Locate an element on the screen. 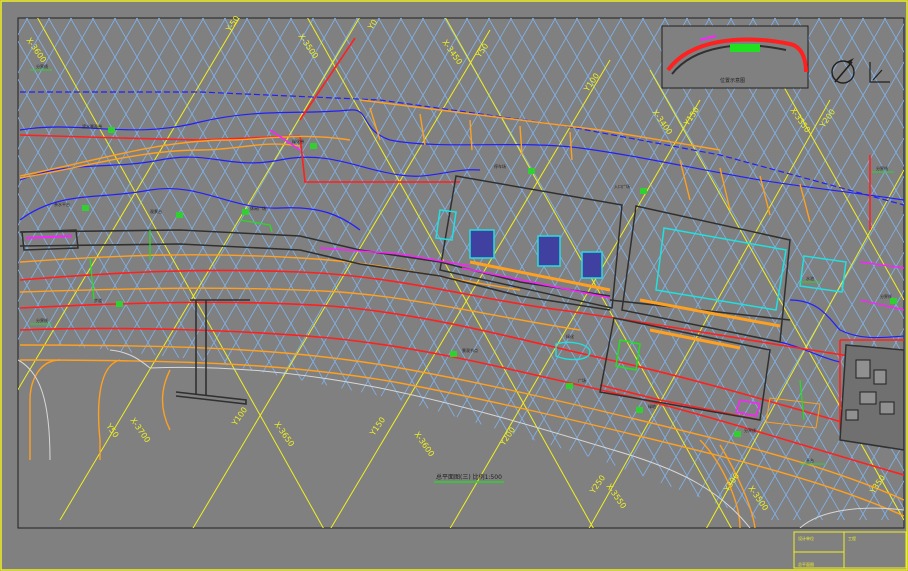  svg-text: 平台 is located at coordinates (810, 460).